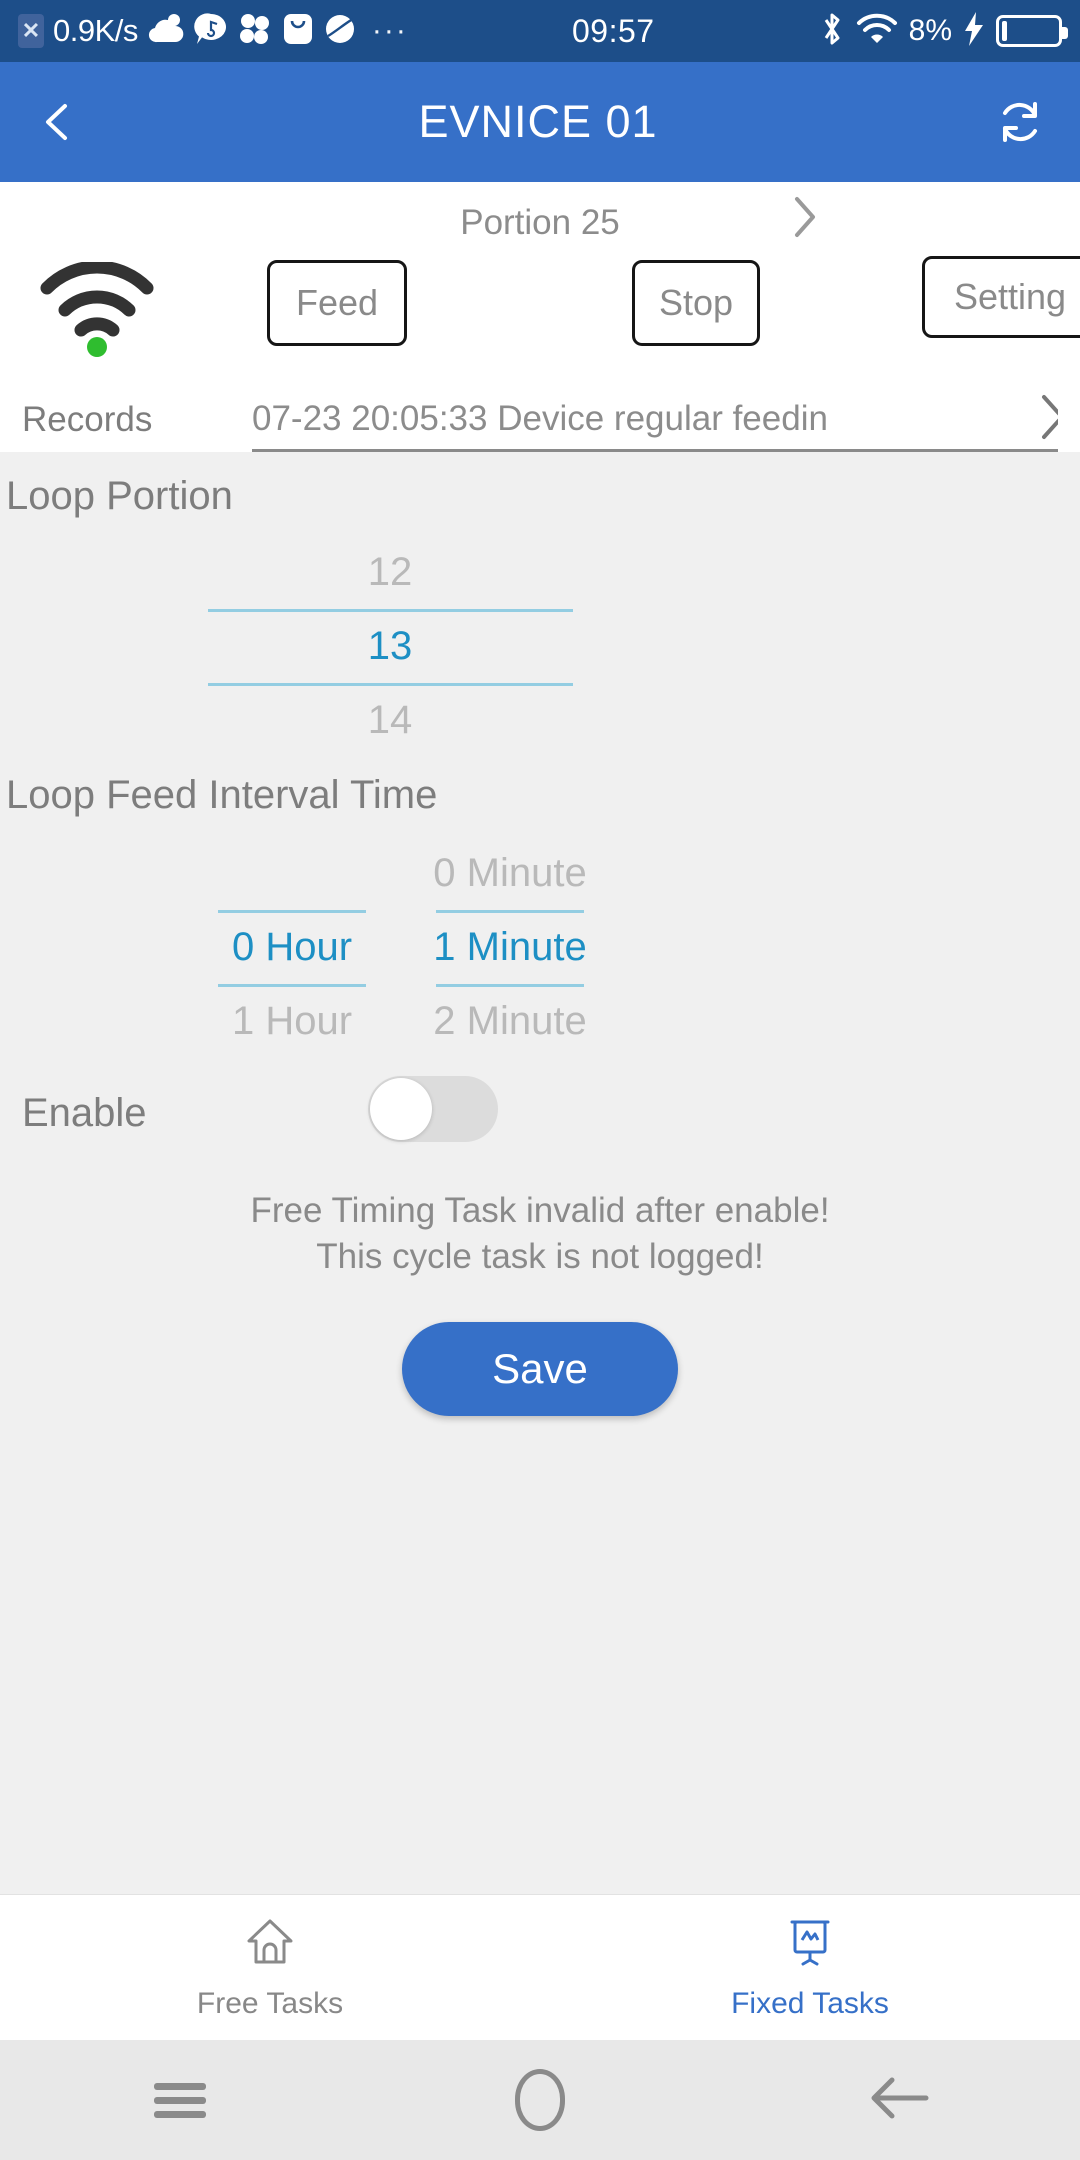  I want to click on setting-button: Setting, so click(1001, 297).